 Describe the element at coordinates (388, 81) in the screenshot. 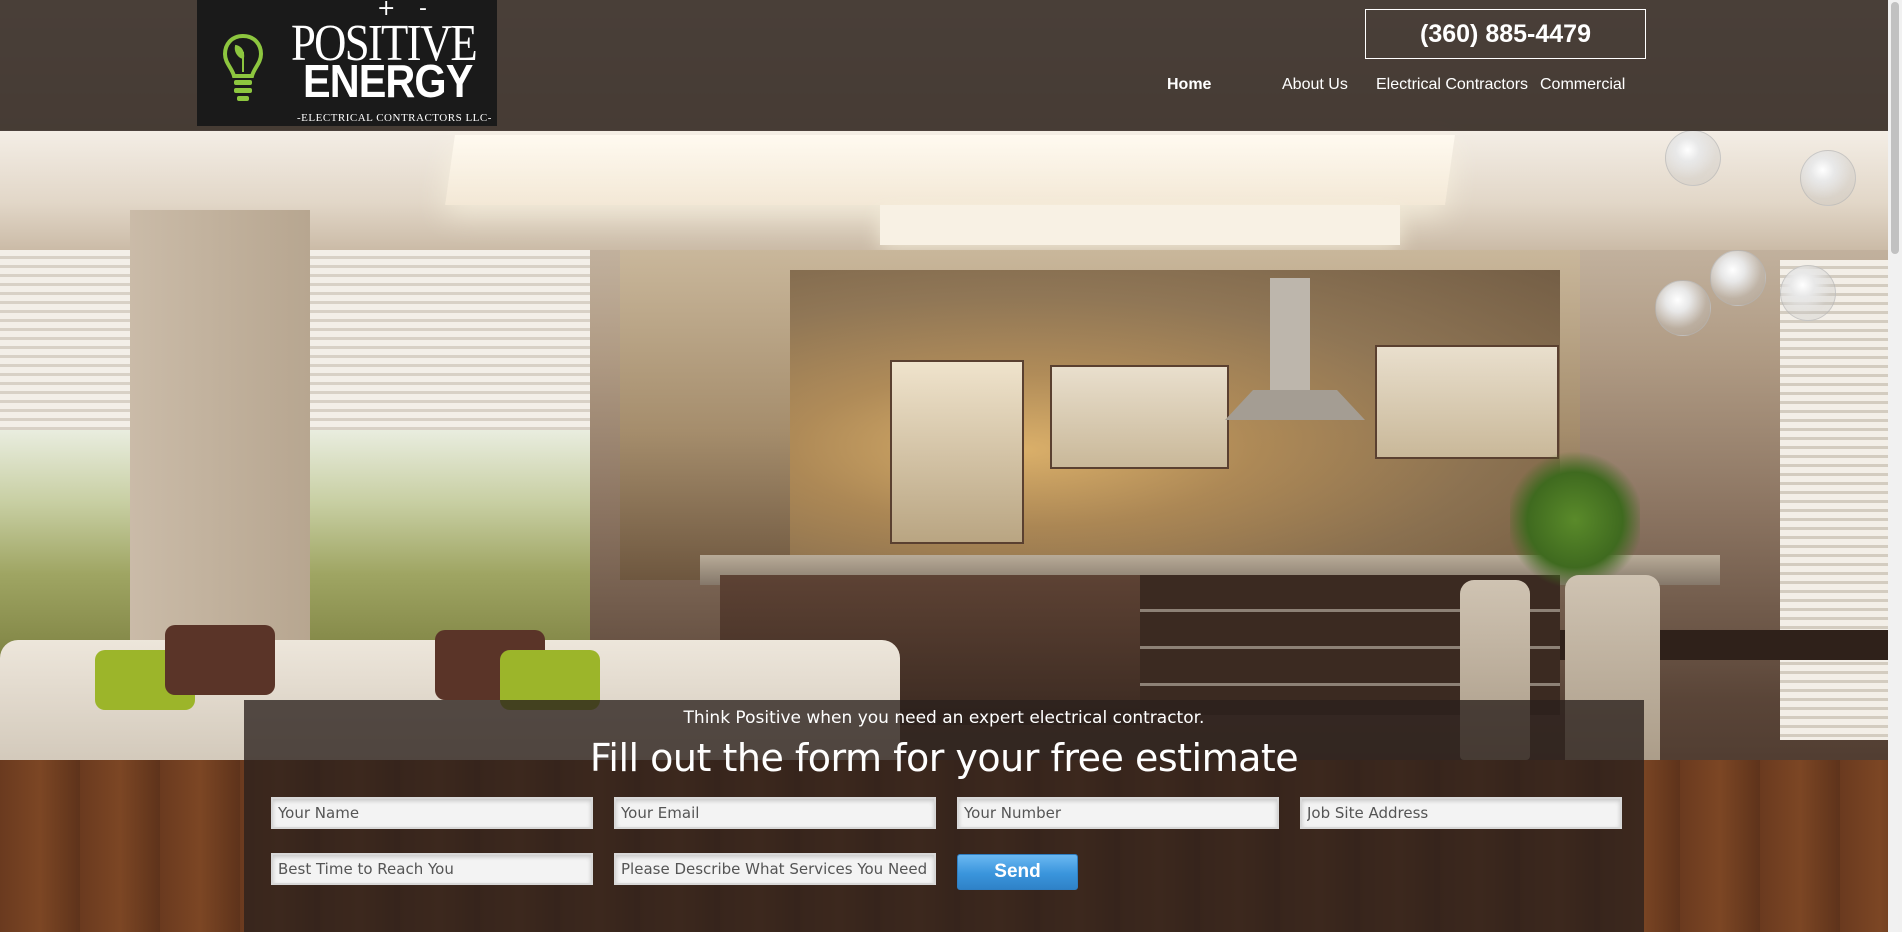

I see `logo-wordmark-energy: ENERGY` at that location.